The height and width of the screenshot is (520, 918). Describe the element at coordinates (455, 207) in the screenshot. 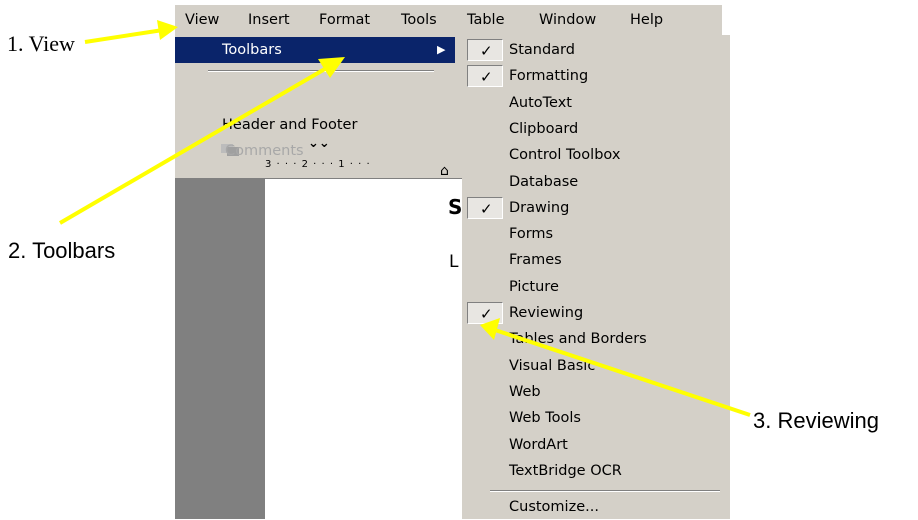

I see `document-text-fragment: S` at that location.